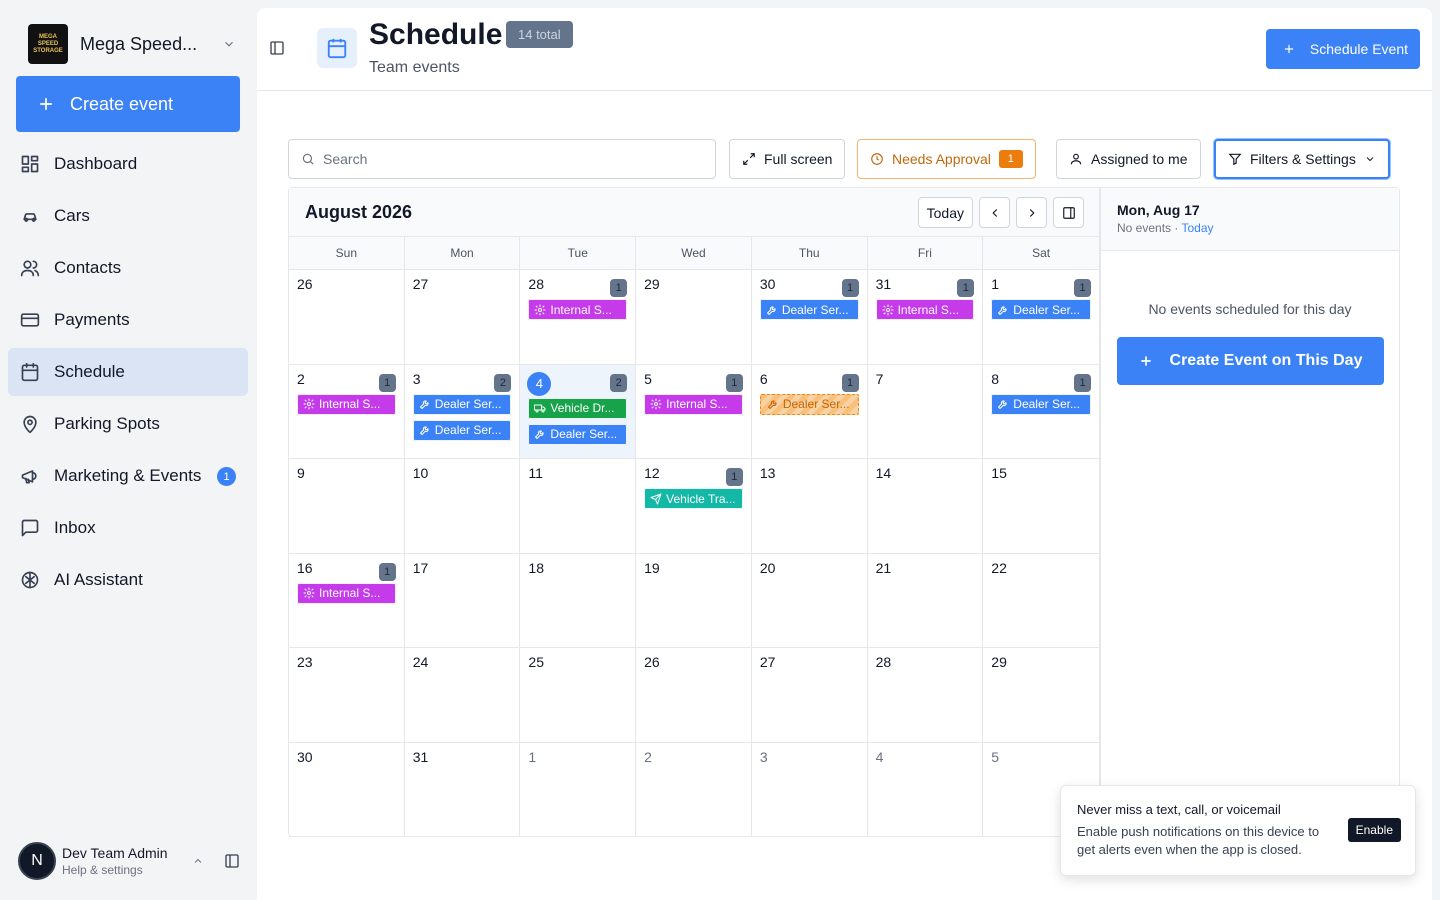  I want to click on sidebar-item-parking-spots: Parking Spots, so click(128, 424).